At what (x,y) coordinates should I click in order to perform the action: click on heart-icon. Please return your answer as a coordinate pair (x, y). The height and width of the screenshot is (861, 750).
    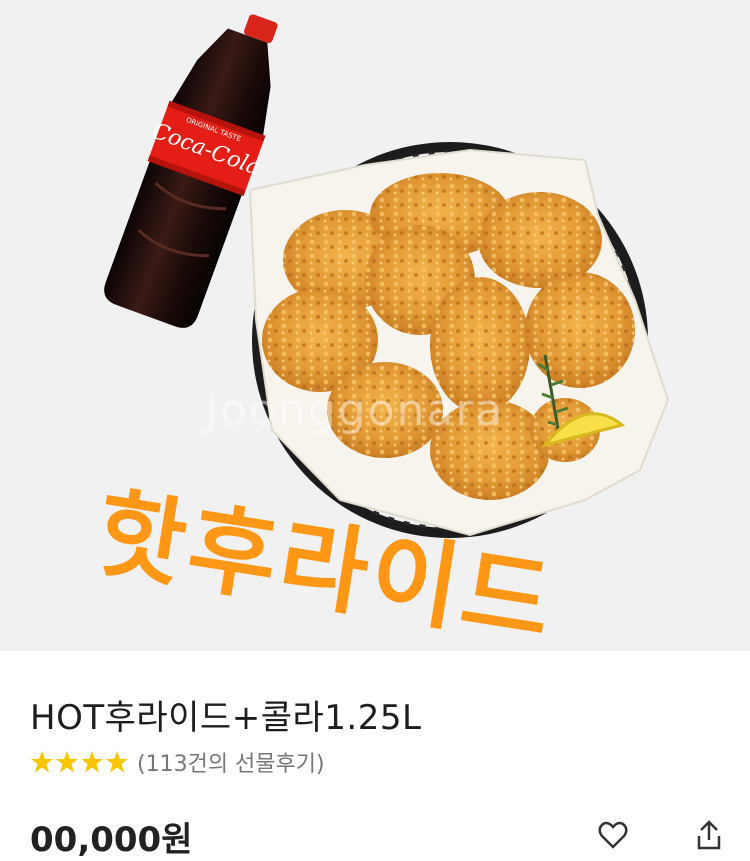
    Looking at the image, I should click on (613, 835).